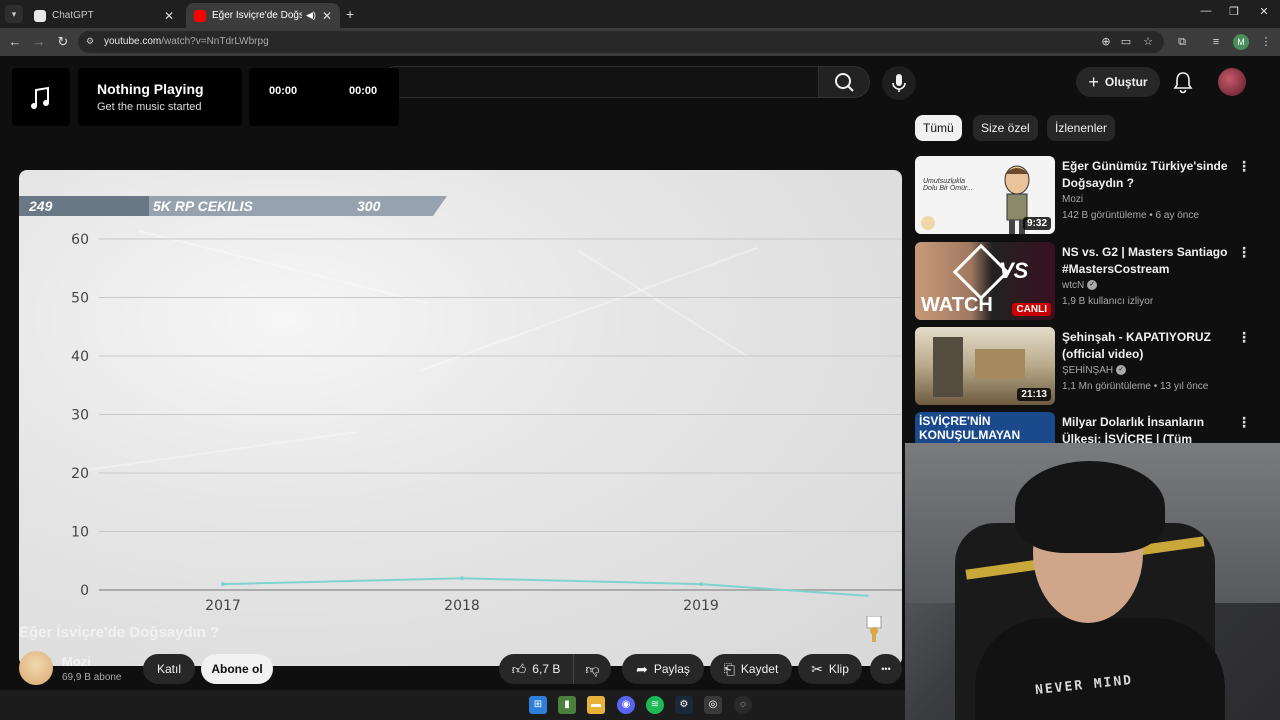  What do you see at coordinates (40, 15) in the screenshot?
I see `chatgpt-favicon-icon` at bounding box center [40, 15].